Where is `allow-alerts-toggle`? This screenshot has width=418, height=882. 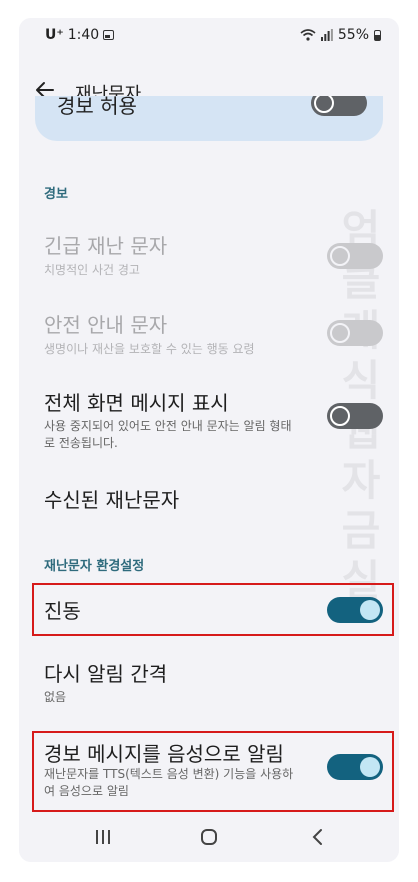
allow-alerts-toggle is located at coordinates (339, 106).